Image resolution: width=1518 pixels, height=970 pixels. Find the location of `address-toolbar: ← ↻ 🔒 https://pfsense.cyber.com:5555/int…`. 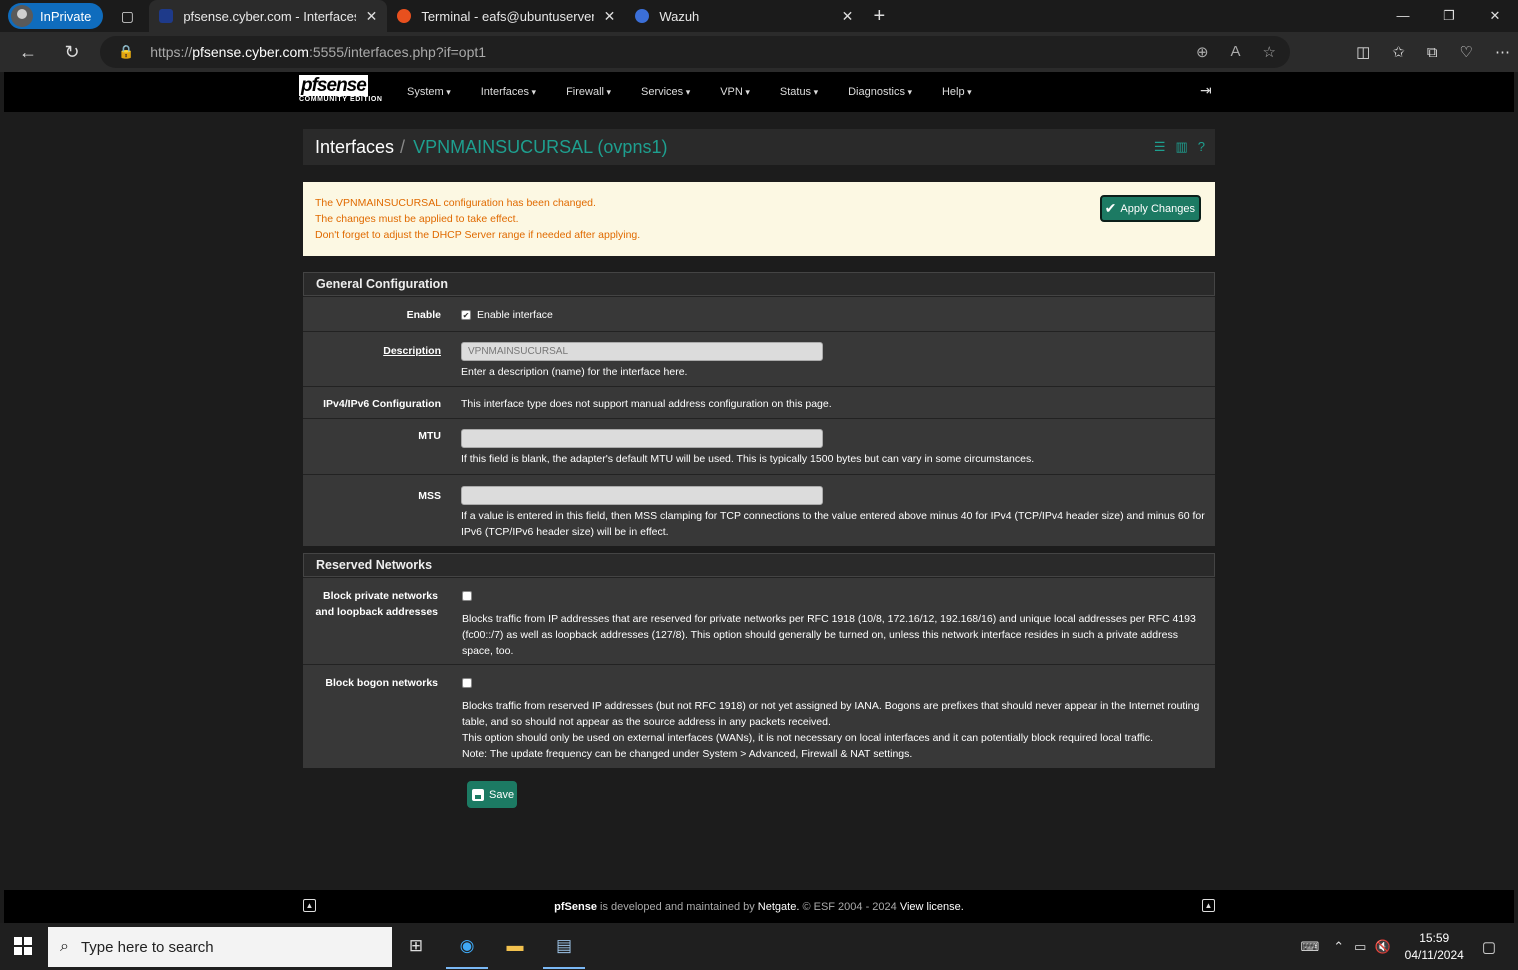

address-toolbar: ← ↻ 🔒 https://pfsense.cyber.com:5555/int… is located at coordinates (759, 52).